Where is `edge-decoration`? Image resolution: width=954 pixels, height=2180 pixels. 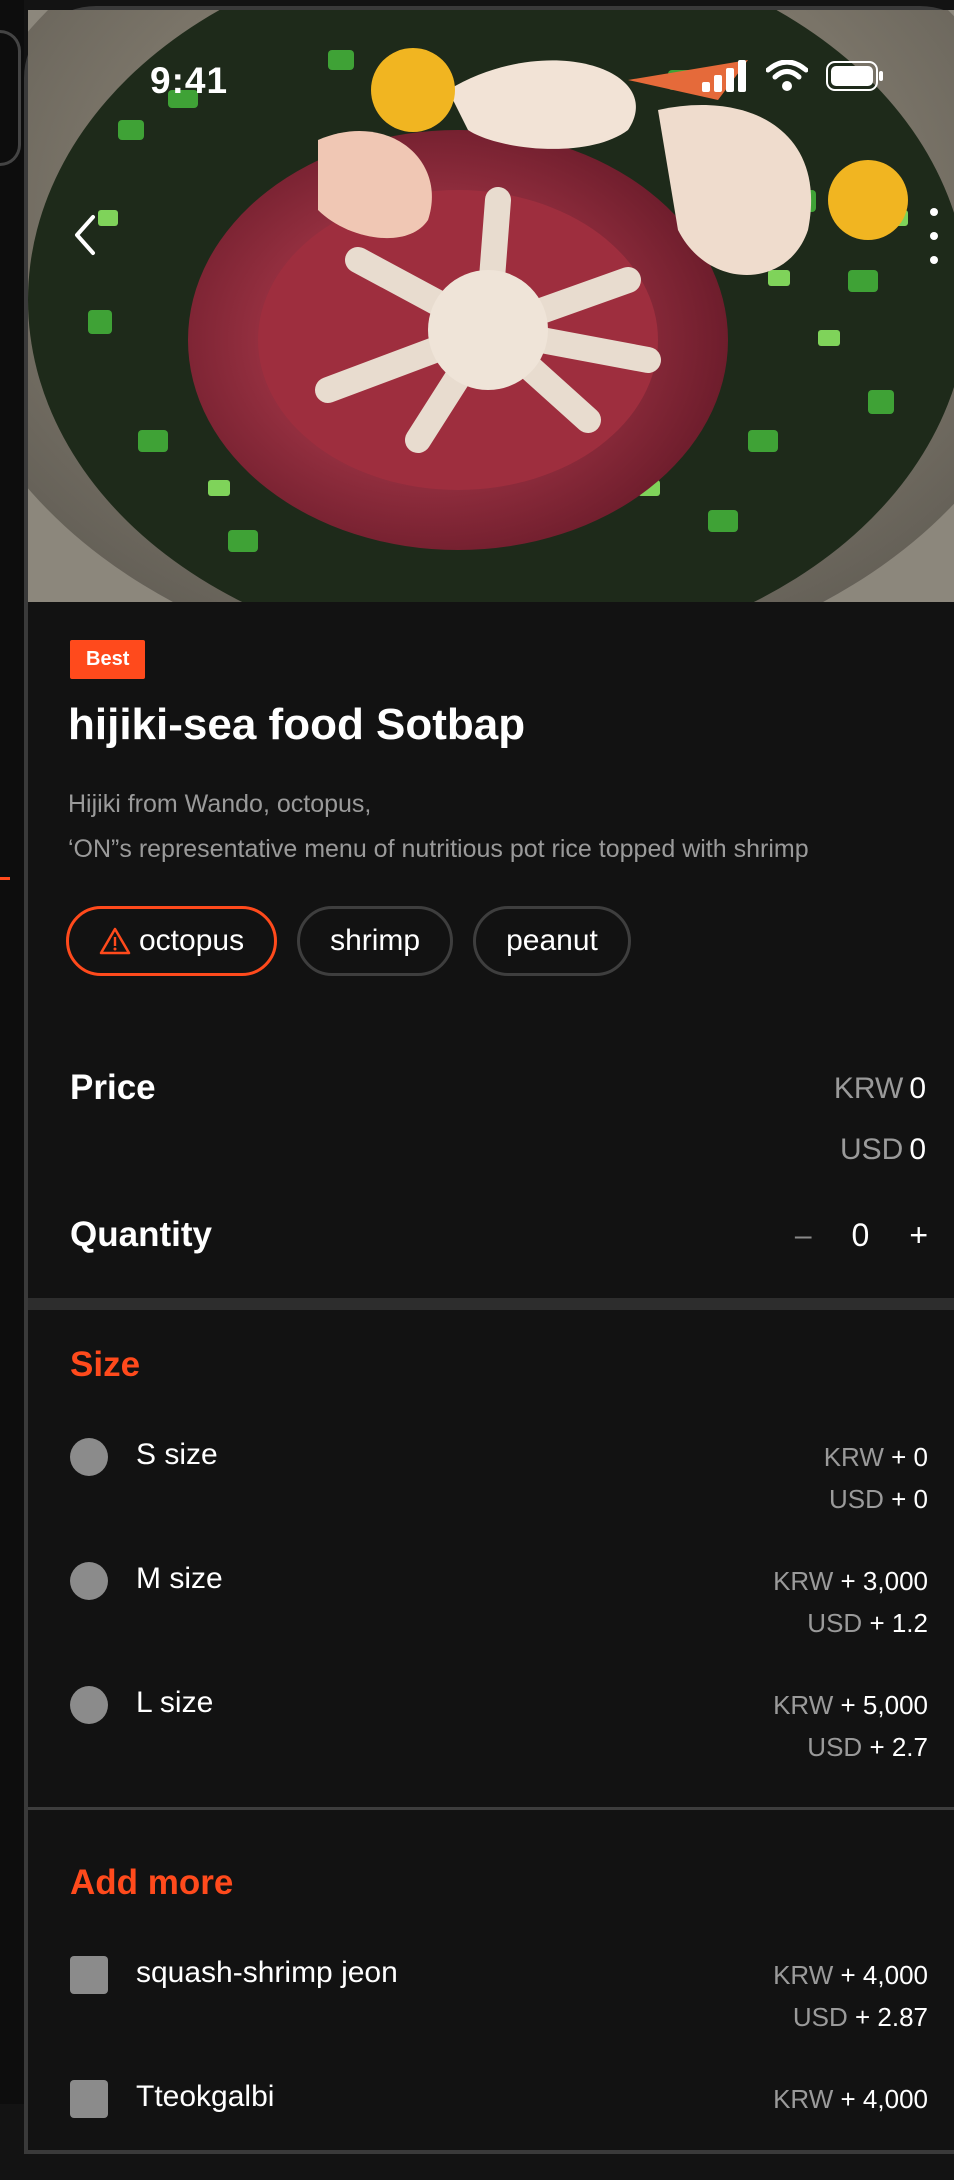
edge-decoration is located at coordinates (10, 98).